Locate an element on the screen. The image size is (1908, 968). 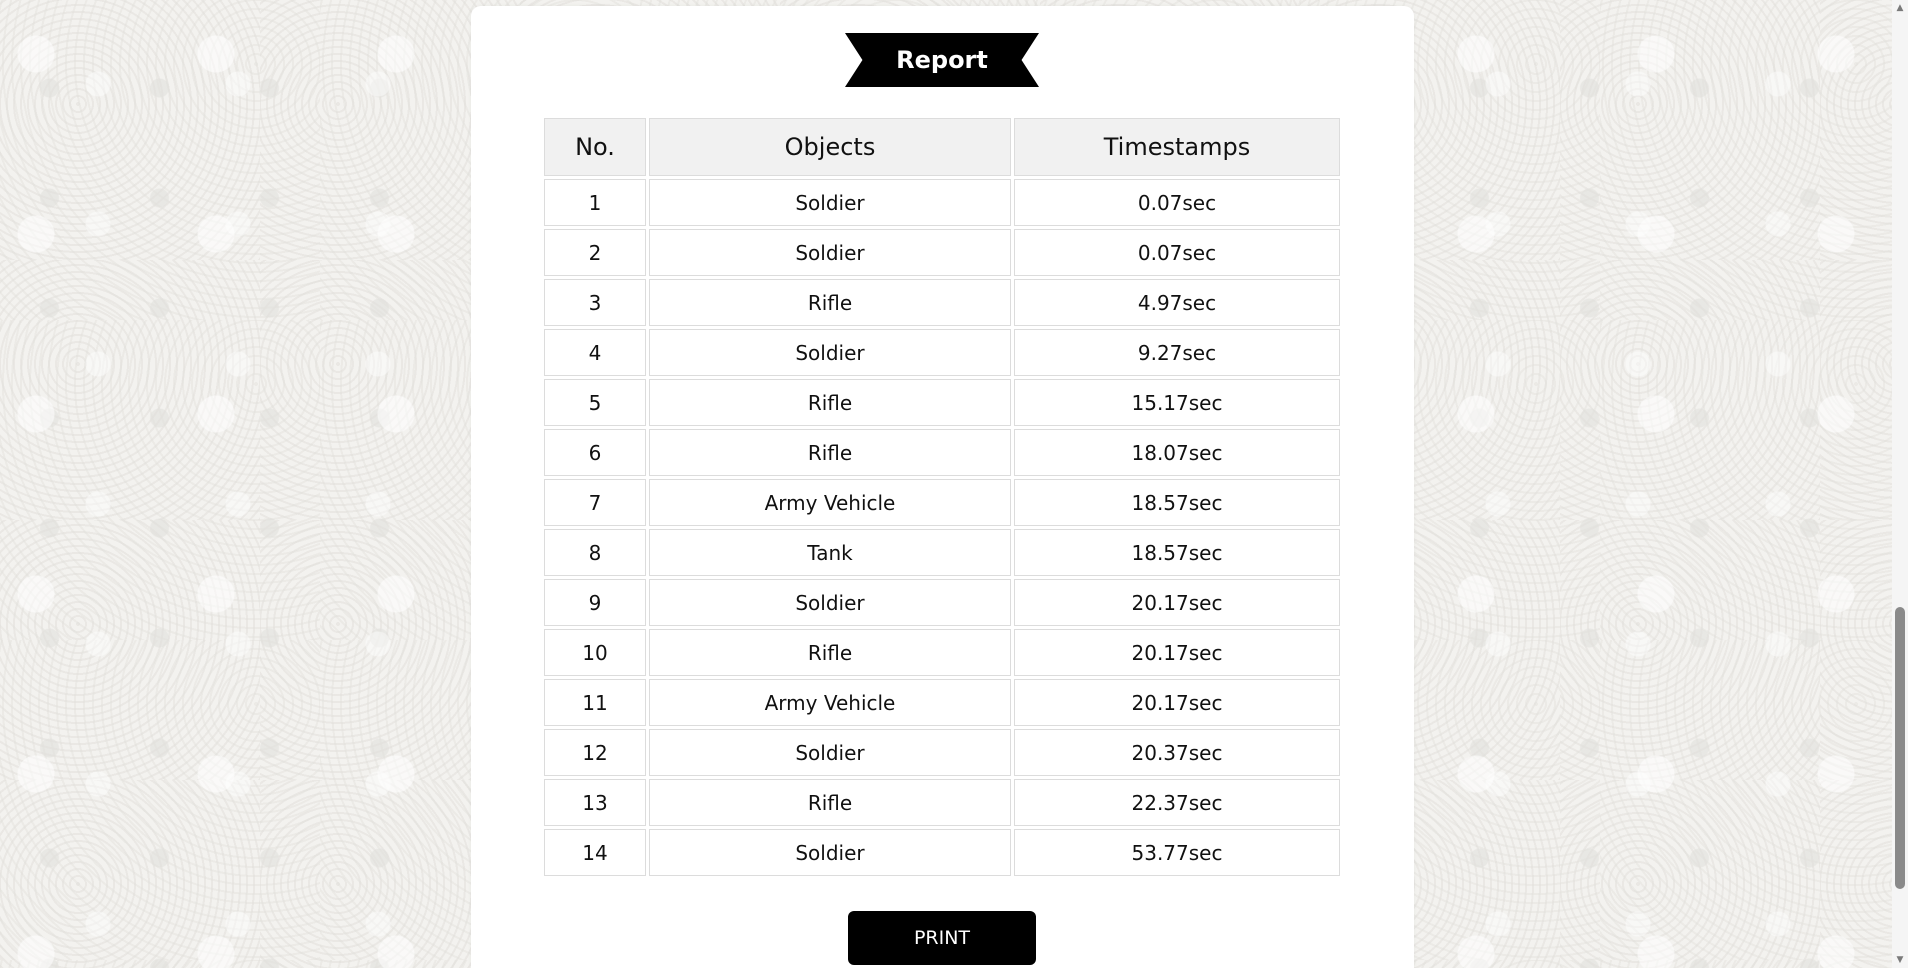
table-row: 14 Soldier 53.77sec is located at coordinates (942, 852).